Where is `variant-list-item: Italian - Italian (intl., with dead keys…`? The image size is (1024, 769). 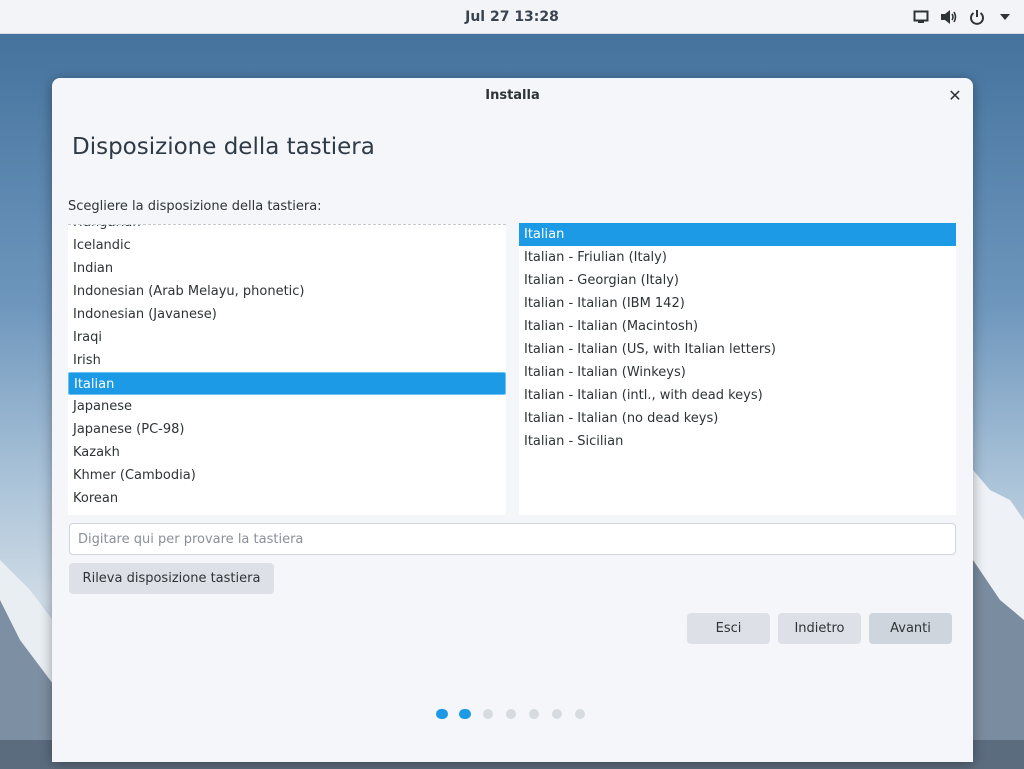 variant-list-item: Italian - Italian (intl., with dead keys… is located at coordinates (737, 395).